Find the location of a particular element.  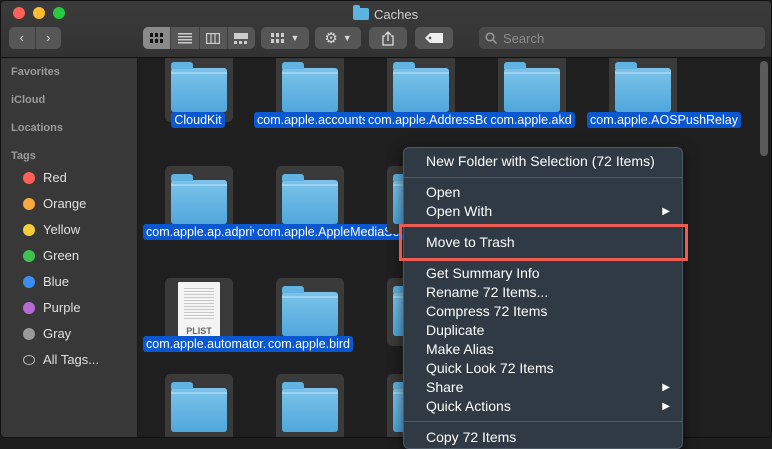

menu-item-label: Copy 72 Items is located at coordinates (471, 437).